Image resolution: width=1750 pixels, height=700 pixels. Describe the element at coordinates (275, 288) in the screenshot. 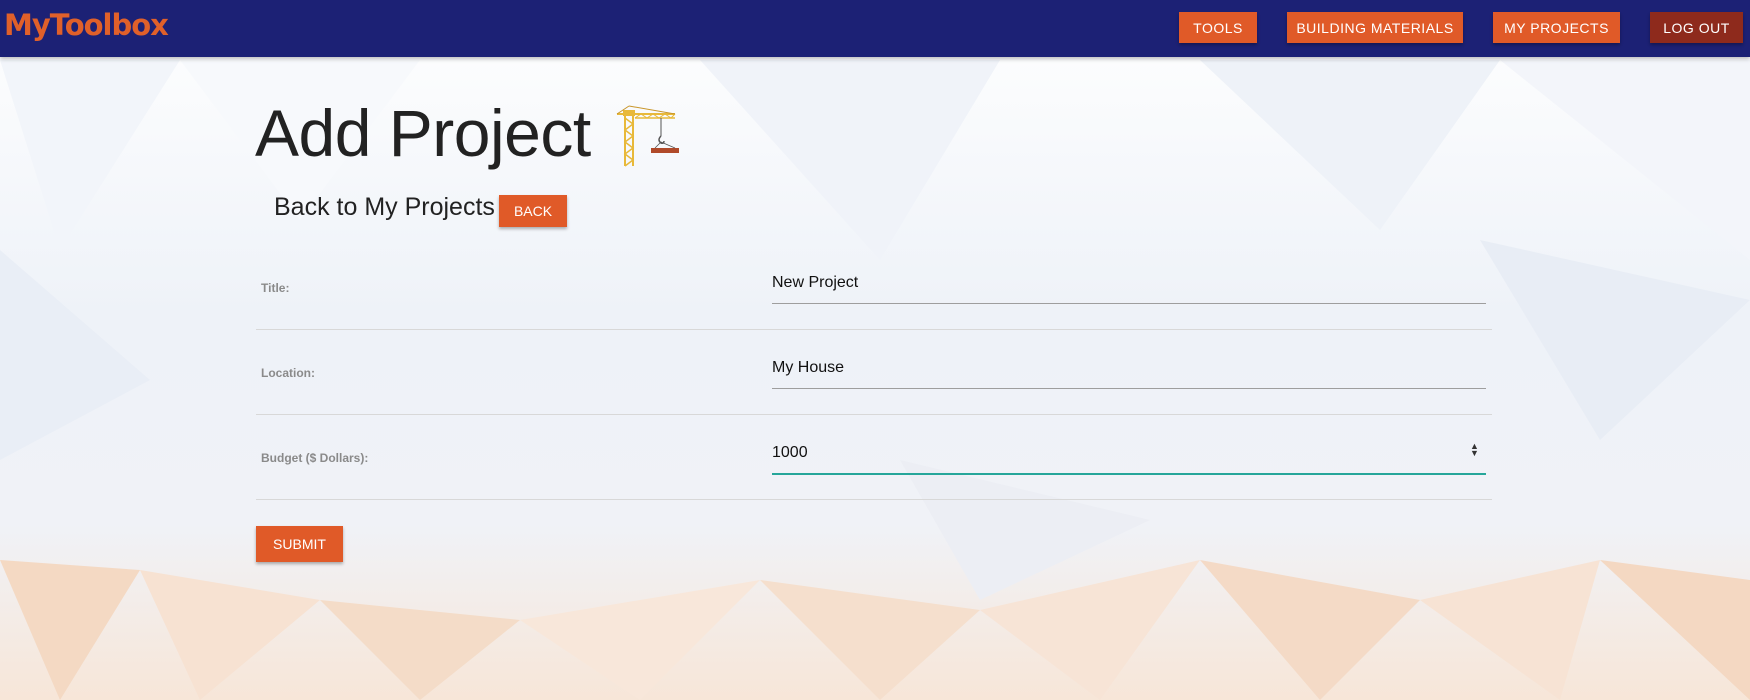

I see `title-label: Title:` at that location.